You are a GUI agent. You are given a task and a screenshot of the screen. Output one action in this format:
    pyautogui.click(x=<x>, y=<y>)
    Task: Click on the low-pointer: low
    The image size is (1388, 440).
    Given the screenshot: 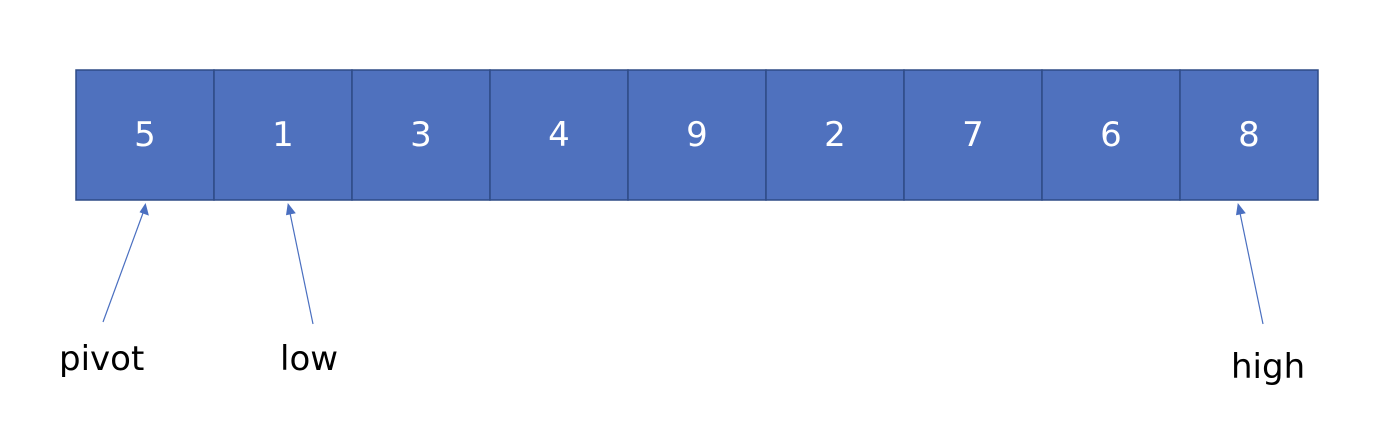 What is the action you would take?
    pyautogui.click(x=309, y=291)
    